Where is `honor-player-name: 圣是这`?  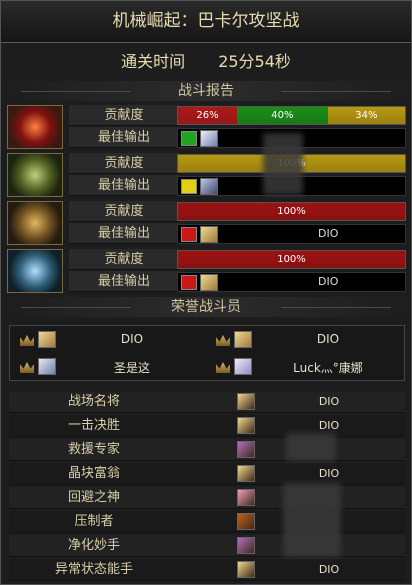 honor-player-name: 圣是这 is located at coordinates (131, 368).